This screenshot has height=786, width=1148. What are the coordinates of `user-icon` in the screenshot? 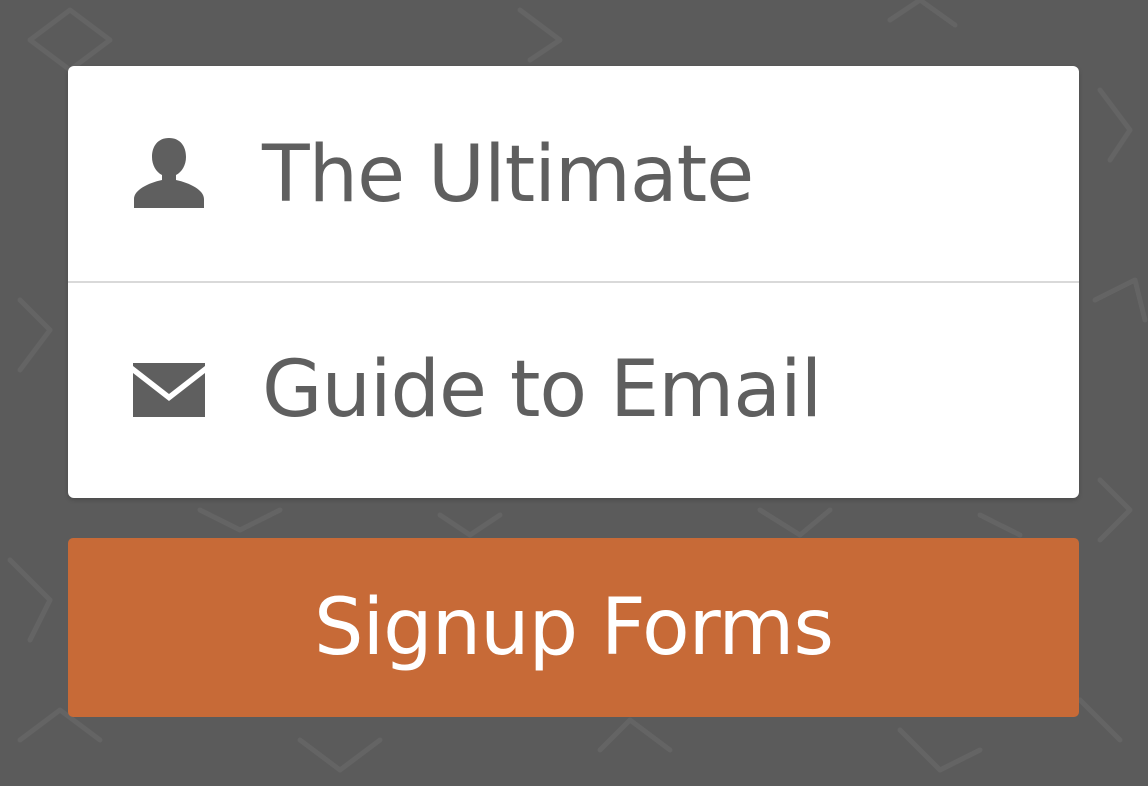 It's located at (169, 173).